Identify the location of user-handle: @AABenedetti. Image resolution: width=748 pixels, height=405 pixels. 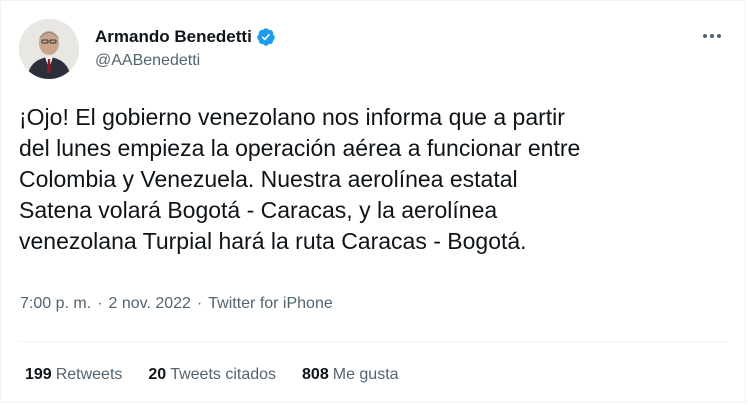
(185, 61).